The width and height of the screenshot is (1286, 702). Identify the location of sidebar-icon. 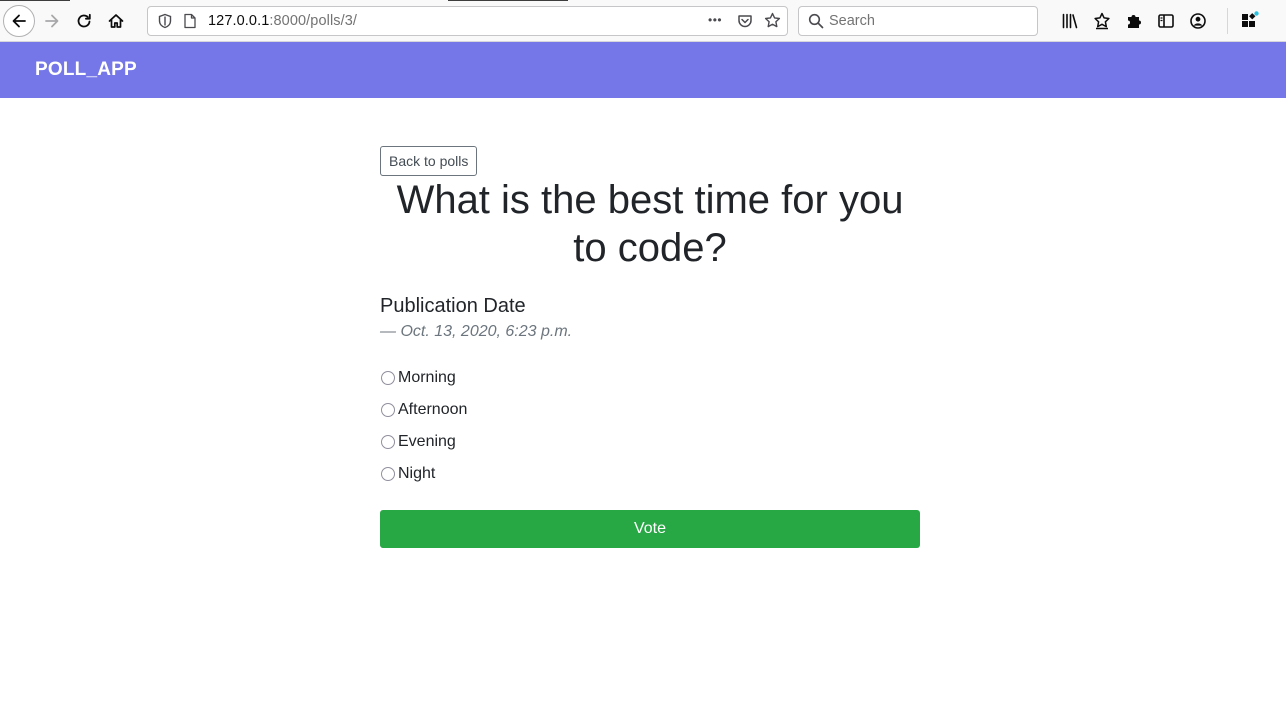
(1166, 21).